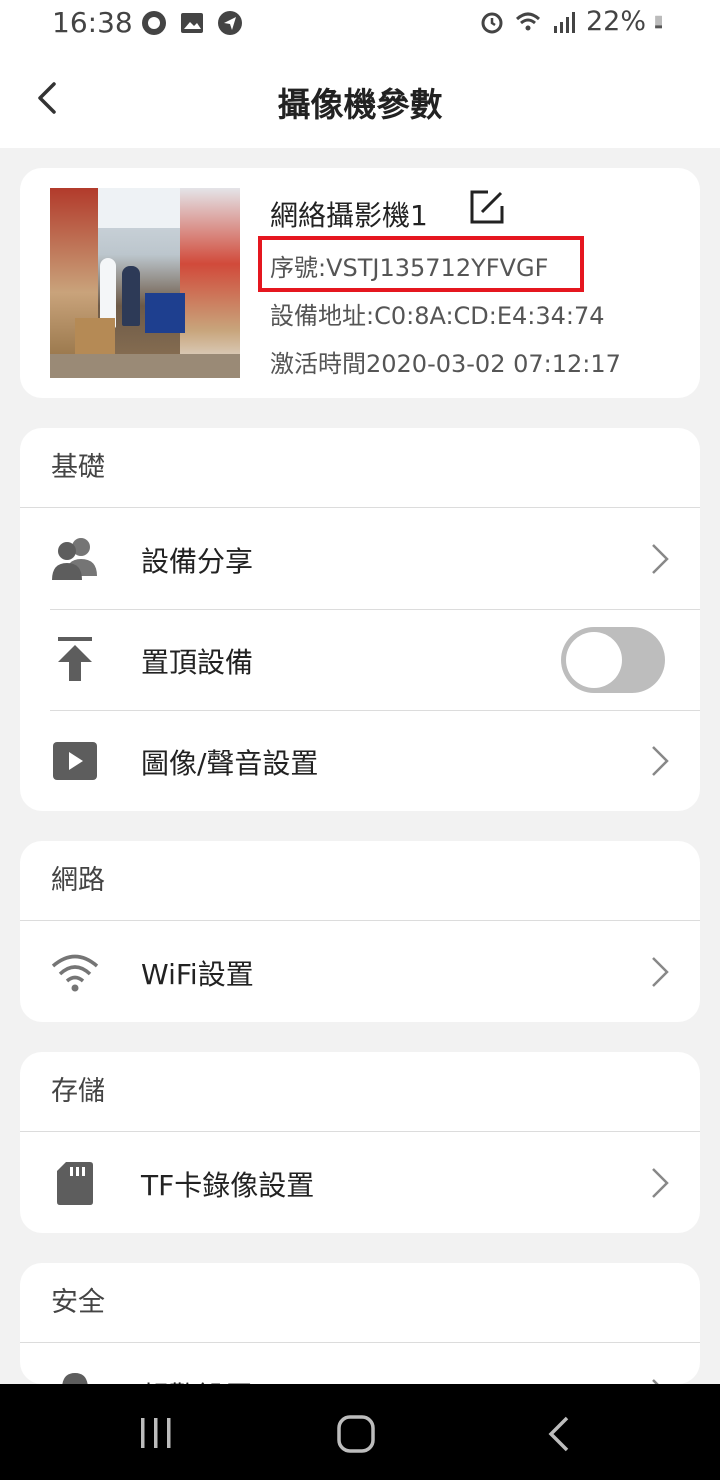 Image resolution: width=720 pixels, height=1480 pixels. Describe the element at coordinates (75, 761) in the screenshot. I see `video-play-icon` at that location.